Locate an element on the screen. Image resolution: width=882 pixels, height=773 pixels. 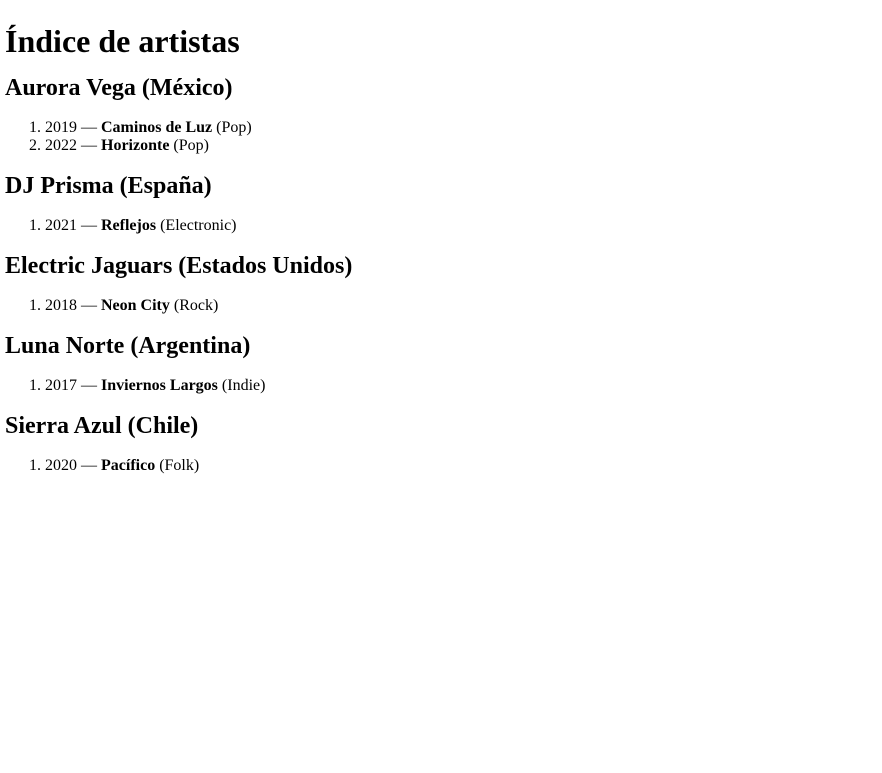
album-title: Neon City is located at coordinates (135, 305).